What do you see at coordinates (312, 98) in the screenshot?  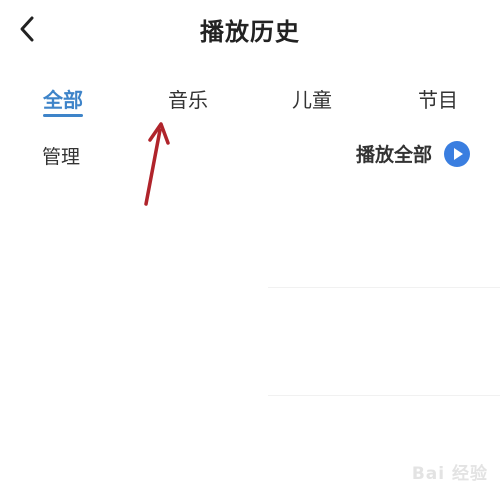 I see `tab-kids: 儿童` at bounding box center [312, 98].